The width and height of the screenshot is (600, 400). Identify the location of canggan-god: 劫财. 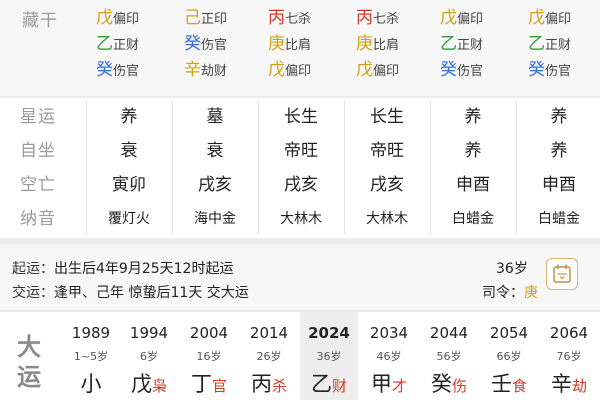
(214, 71).